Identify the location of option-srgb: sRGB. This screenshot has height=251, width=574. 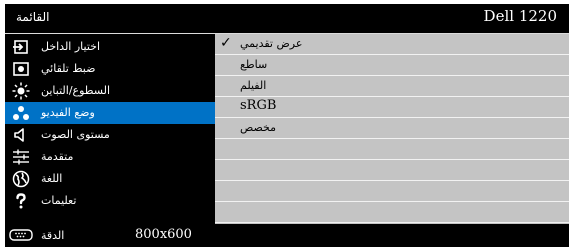
(392, 107).